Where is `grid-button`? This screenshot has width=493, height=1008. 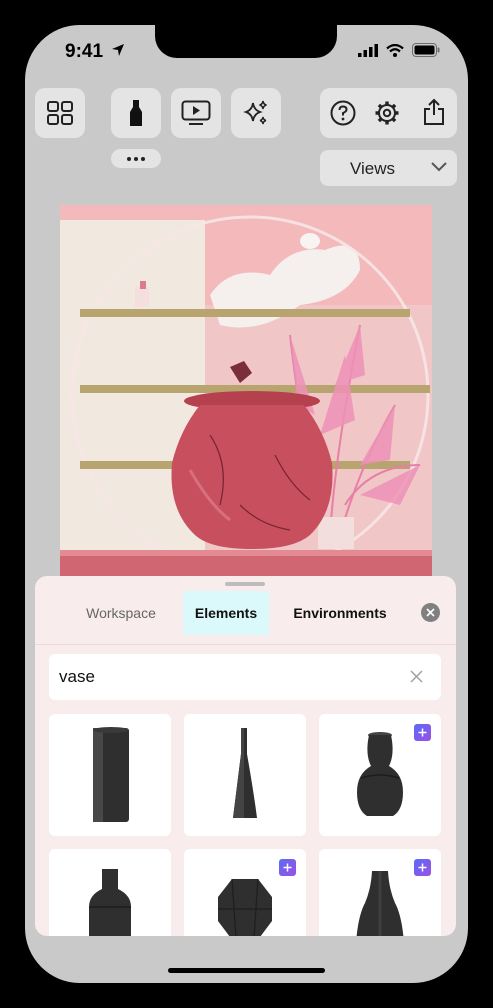
grid-button is located at coordinates (60, 113).